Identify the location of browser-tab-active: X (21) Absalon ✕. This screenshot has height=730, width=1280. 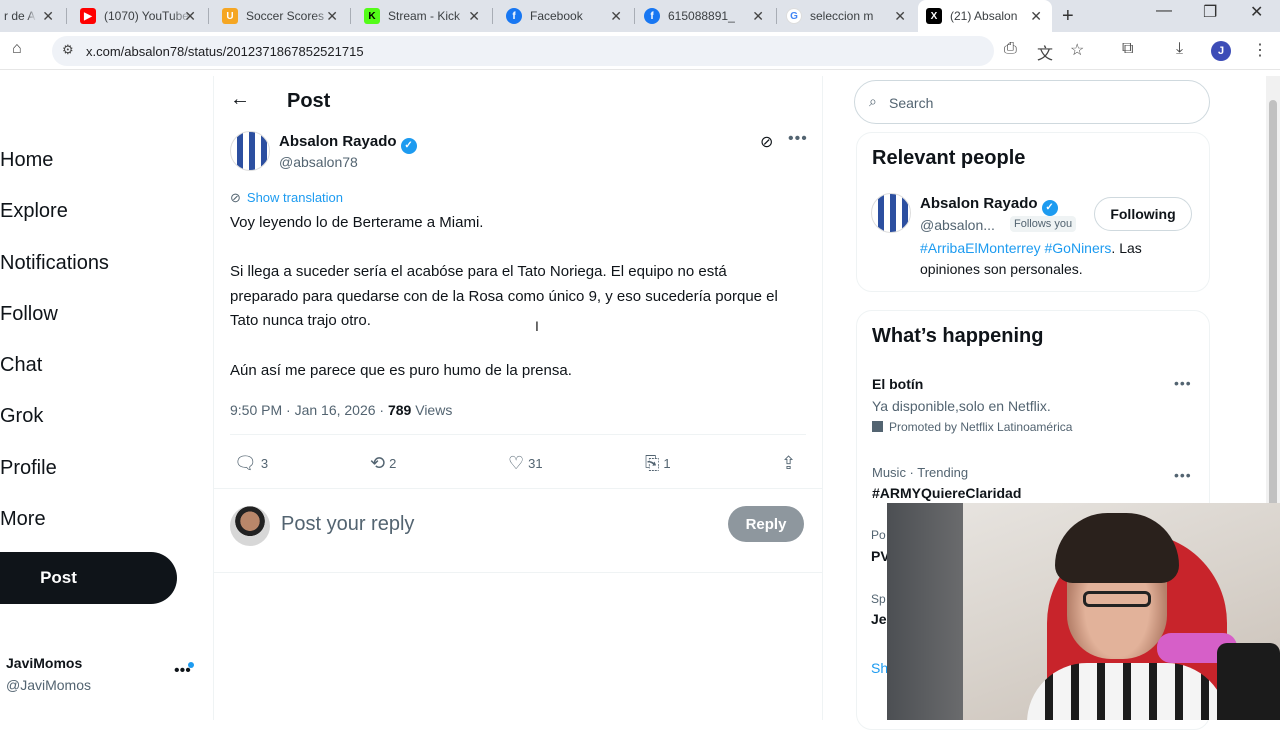
(985, 16).